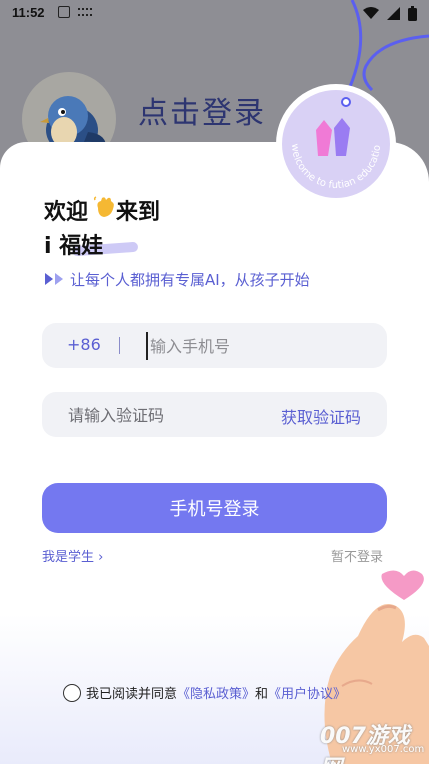 The width and height of the screenshot is (429, 764). Describe the element at coordinates (412, 13) in the screenshot. I see `battery-icon` at that location.